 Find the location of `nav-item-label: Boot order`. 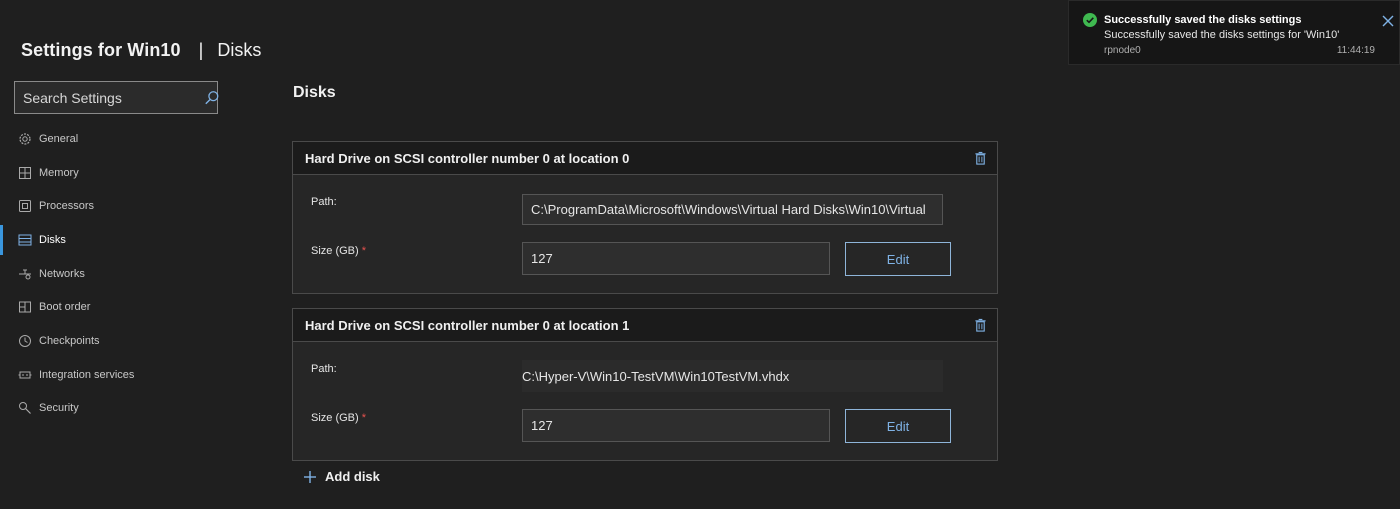

nav-item-label: Boot order is located at coordinates (65, 307).